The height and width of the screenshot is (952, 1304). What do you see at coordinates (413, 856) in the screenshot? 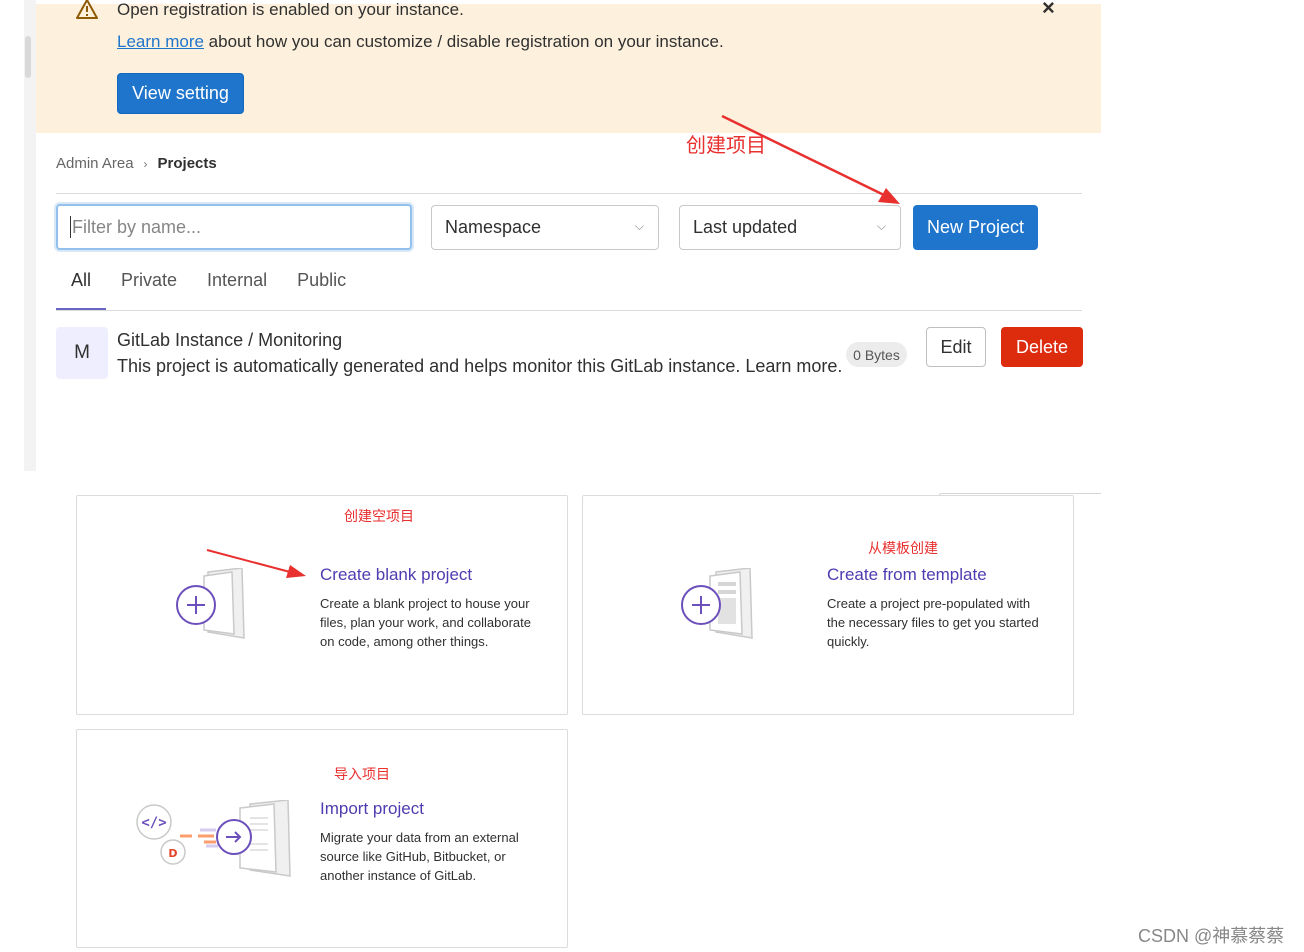
I see `card-description-line: source like GitHub, Bitbucket, or` at bounding box center [413, 856].